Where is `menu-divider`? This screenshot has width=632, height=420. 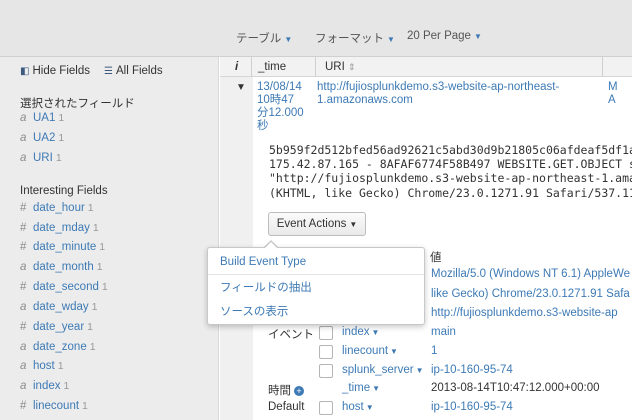
menu-divider is located at coordinates (316, 274).